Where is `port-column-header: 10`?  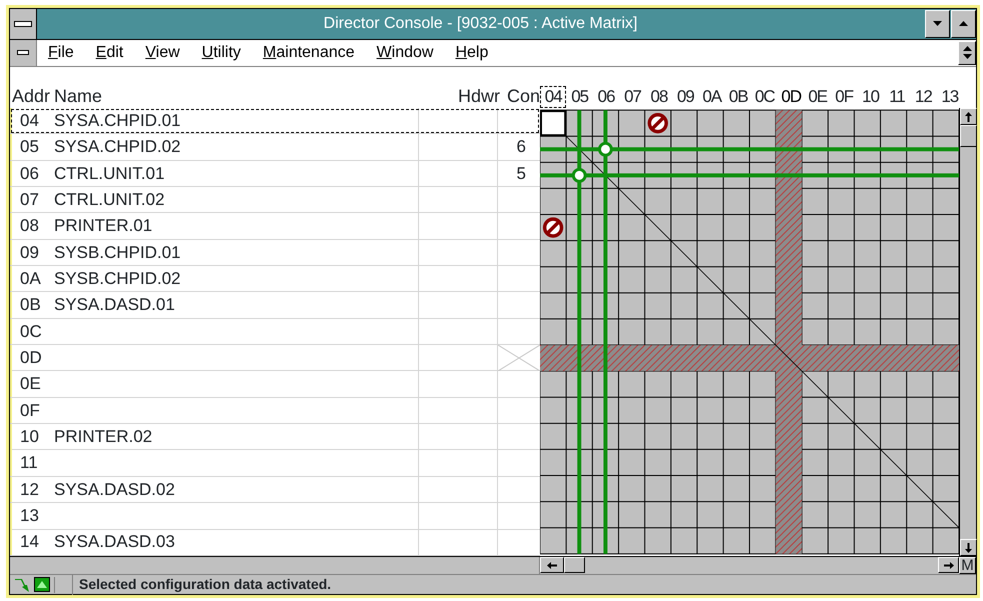
port-column-header: 10 is located at coordinates (870, 97).